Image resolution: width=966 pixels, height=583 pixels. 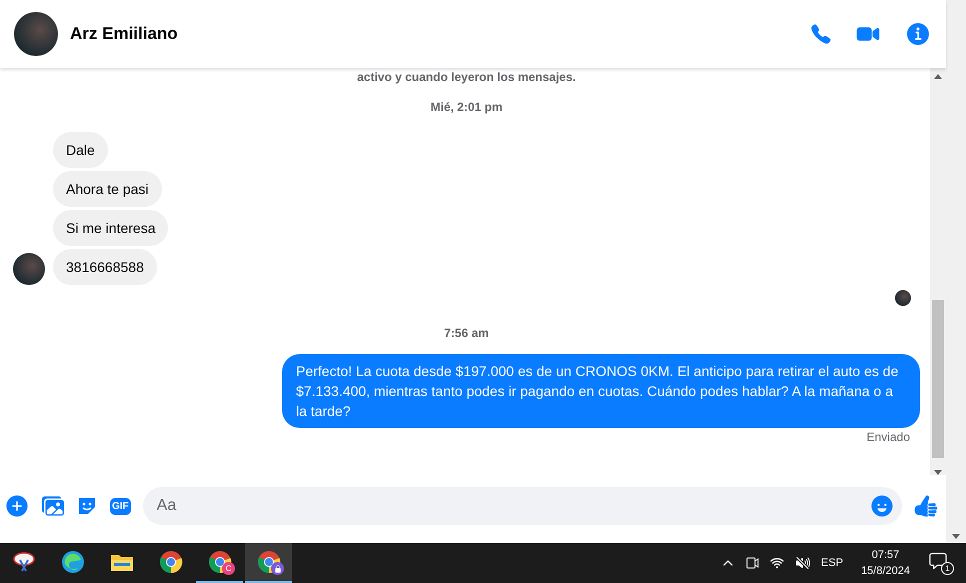 What do you see at coordinates (170, 562) in the screenshot?
I see `chrome-icon` at bounding box center [170, 562].